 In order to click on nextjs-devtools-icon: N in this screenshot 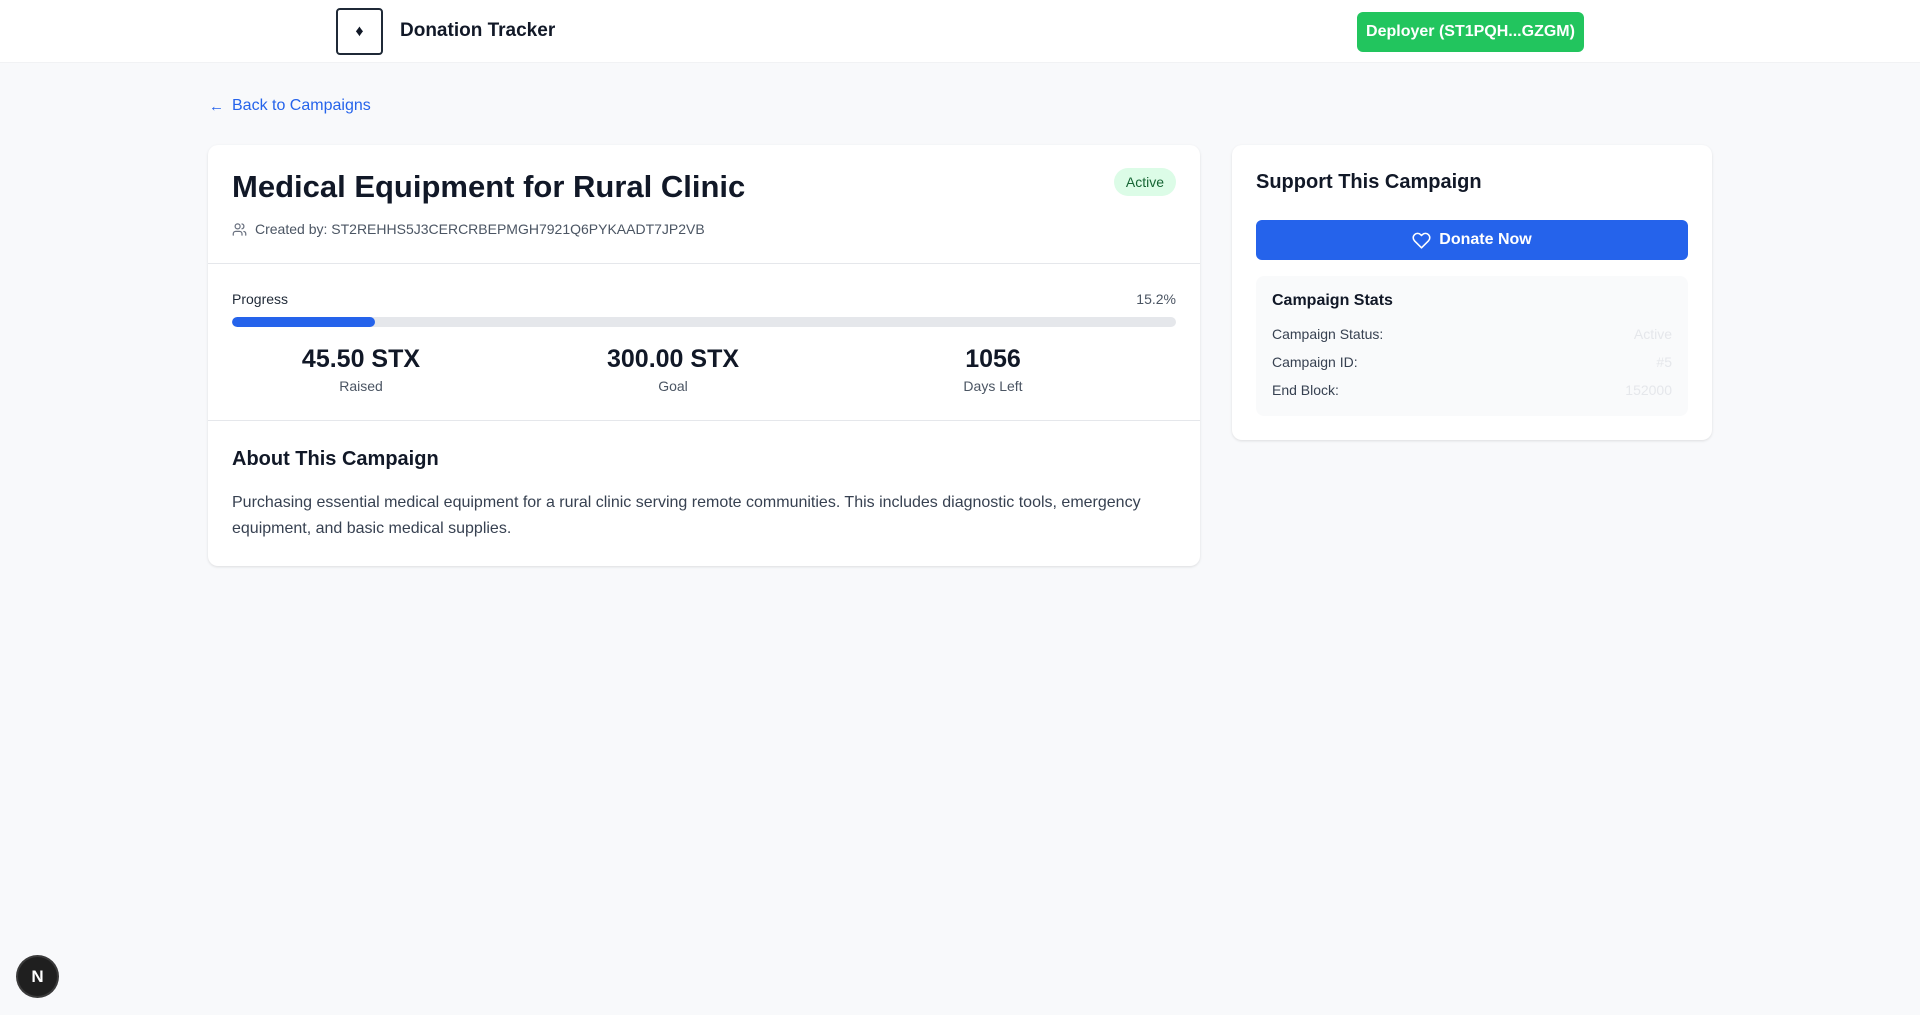, I will do `click(37, 976)`.